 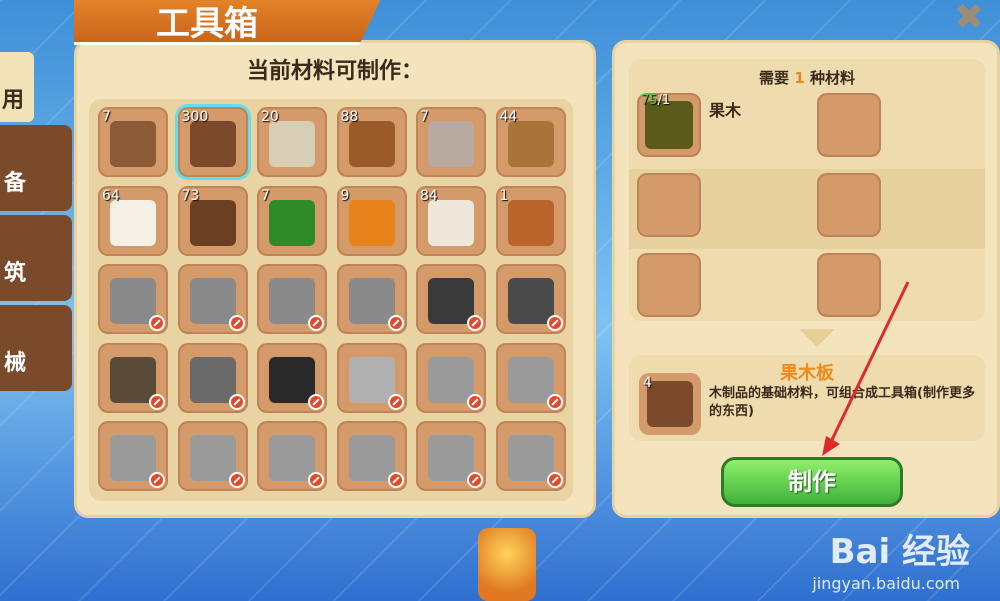 I want to click on iron-pickaxe-2-icon, so click(x=292, y=458).